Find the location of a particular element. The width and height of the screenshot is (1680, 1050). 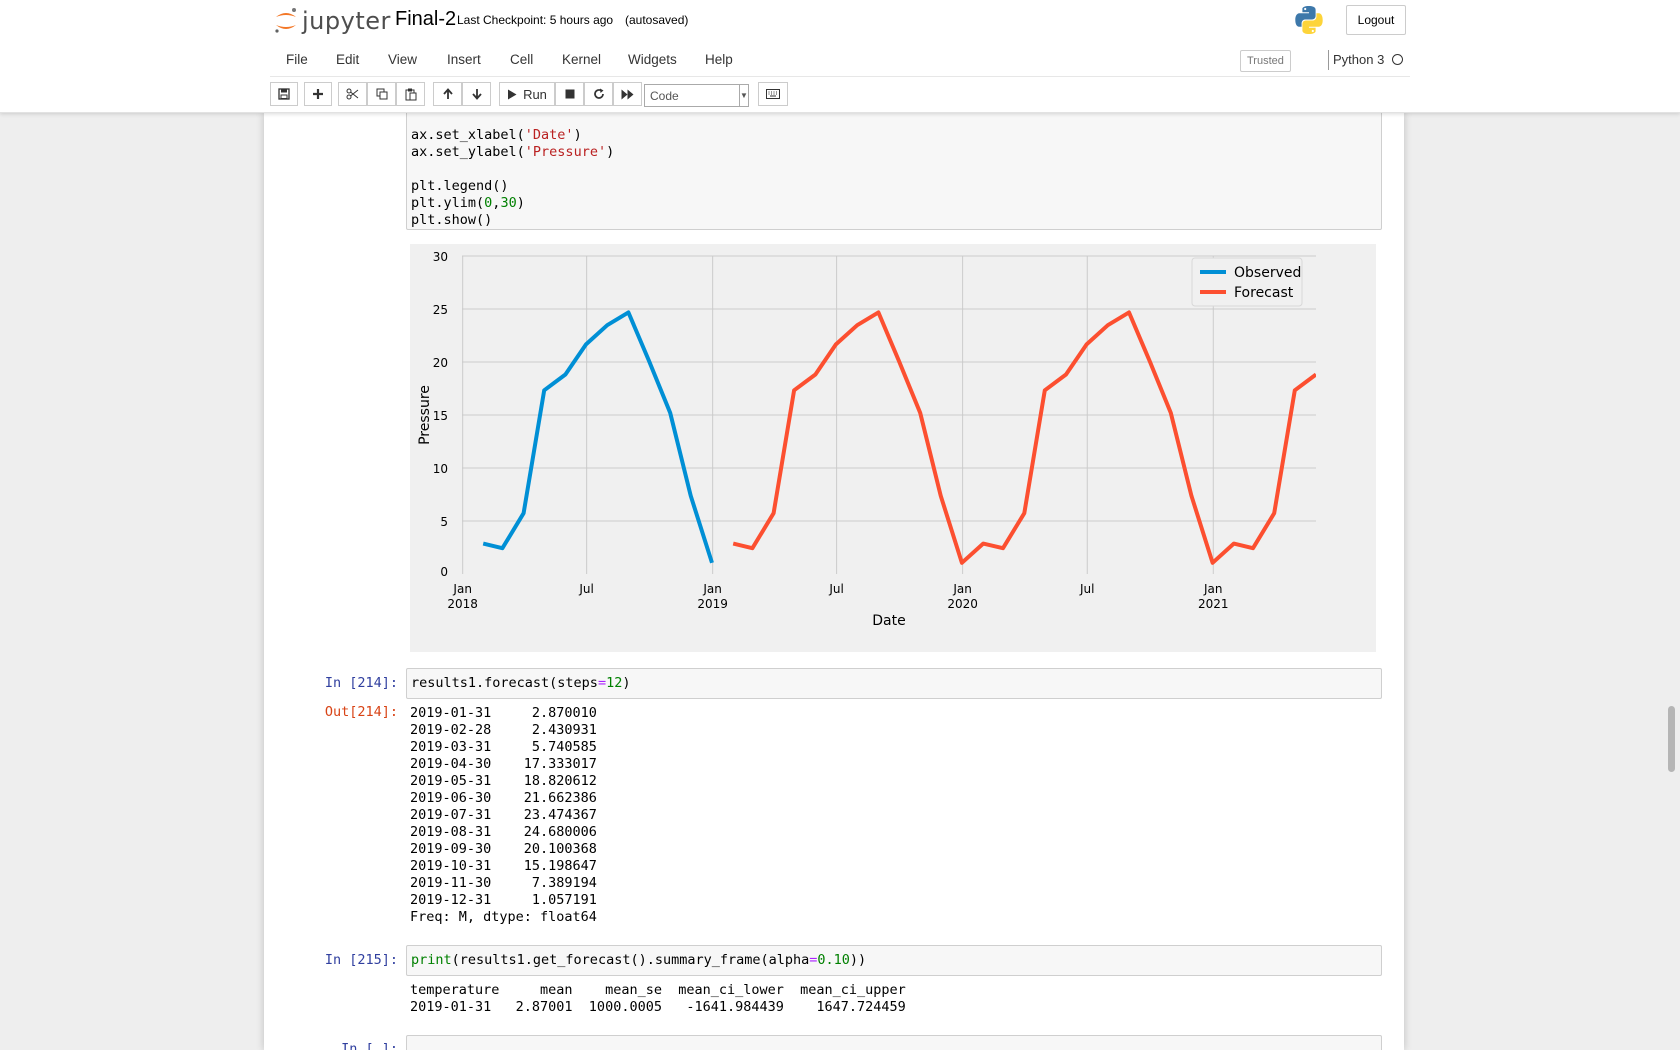

restart-icon is located at coordinates (598, 93).